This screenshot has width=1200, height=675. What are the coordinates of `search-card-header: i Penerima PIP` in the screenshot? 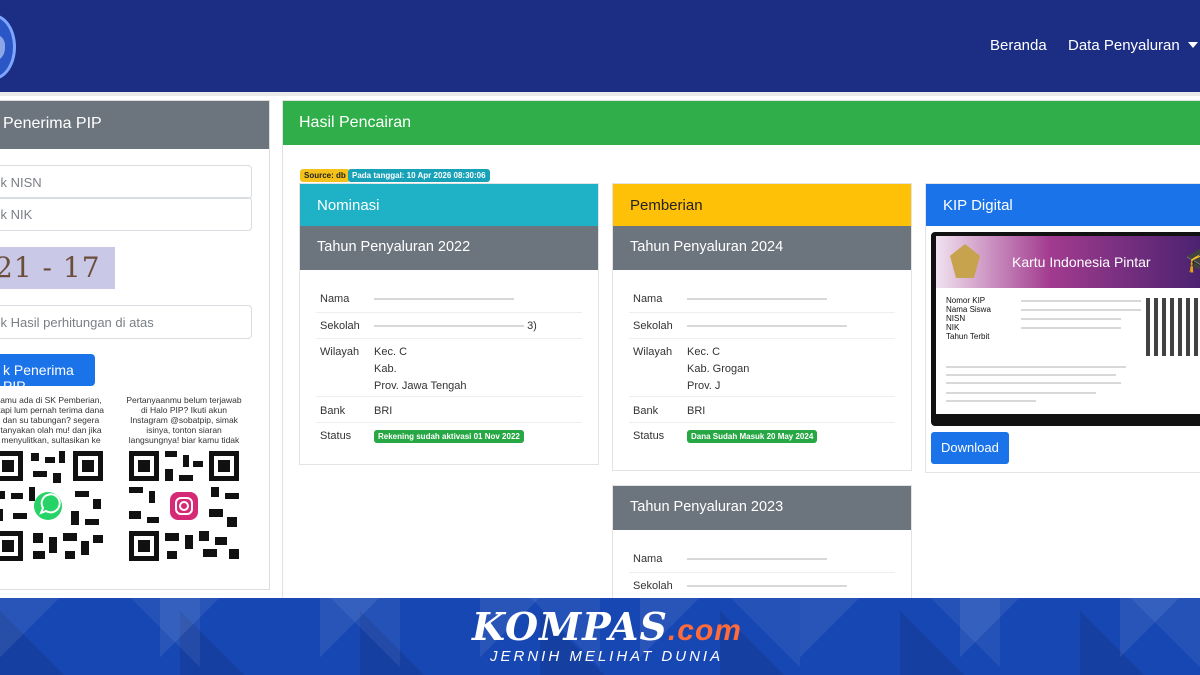 It's located at (134, 125).